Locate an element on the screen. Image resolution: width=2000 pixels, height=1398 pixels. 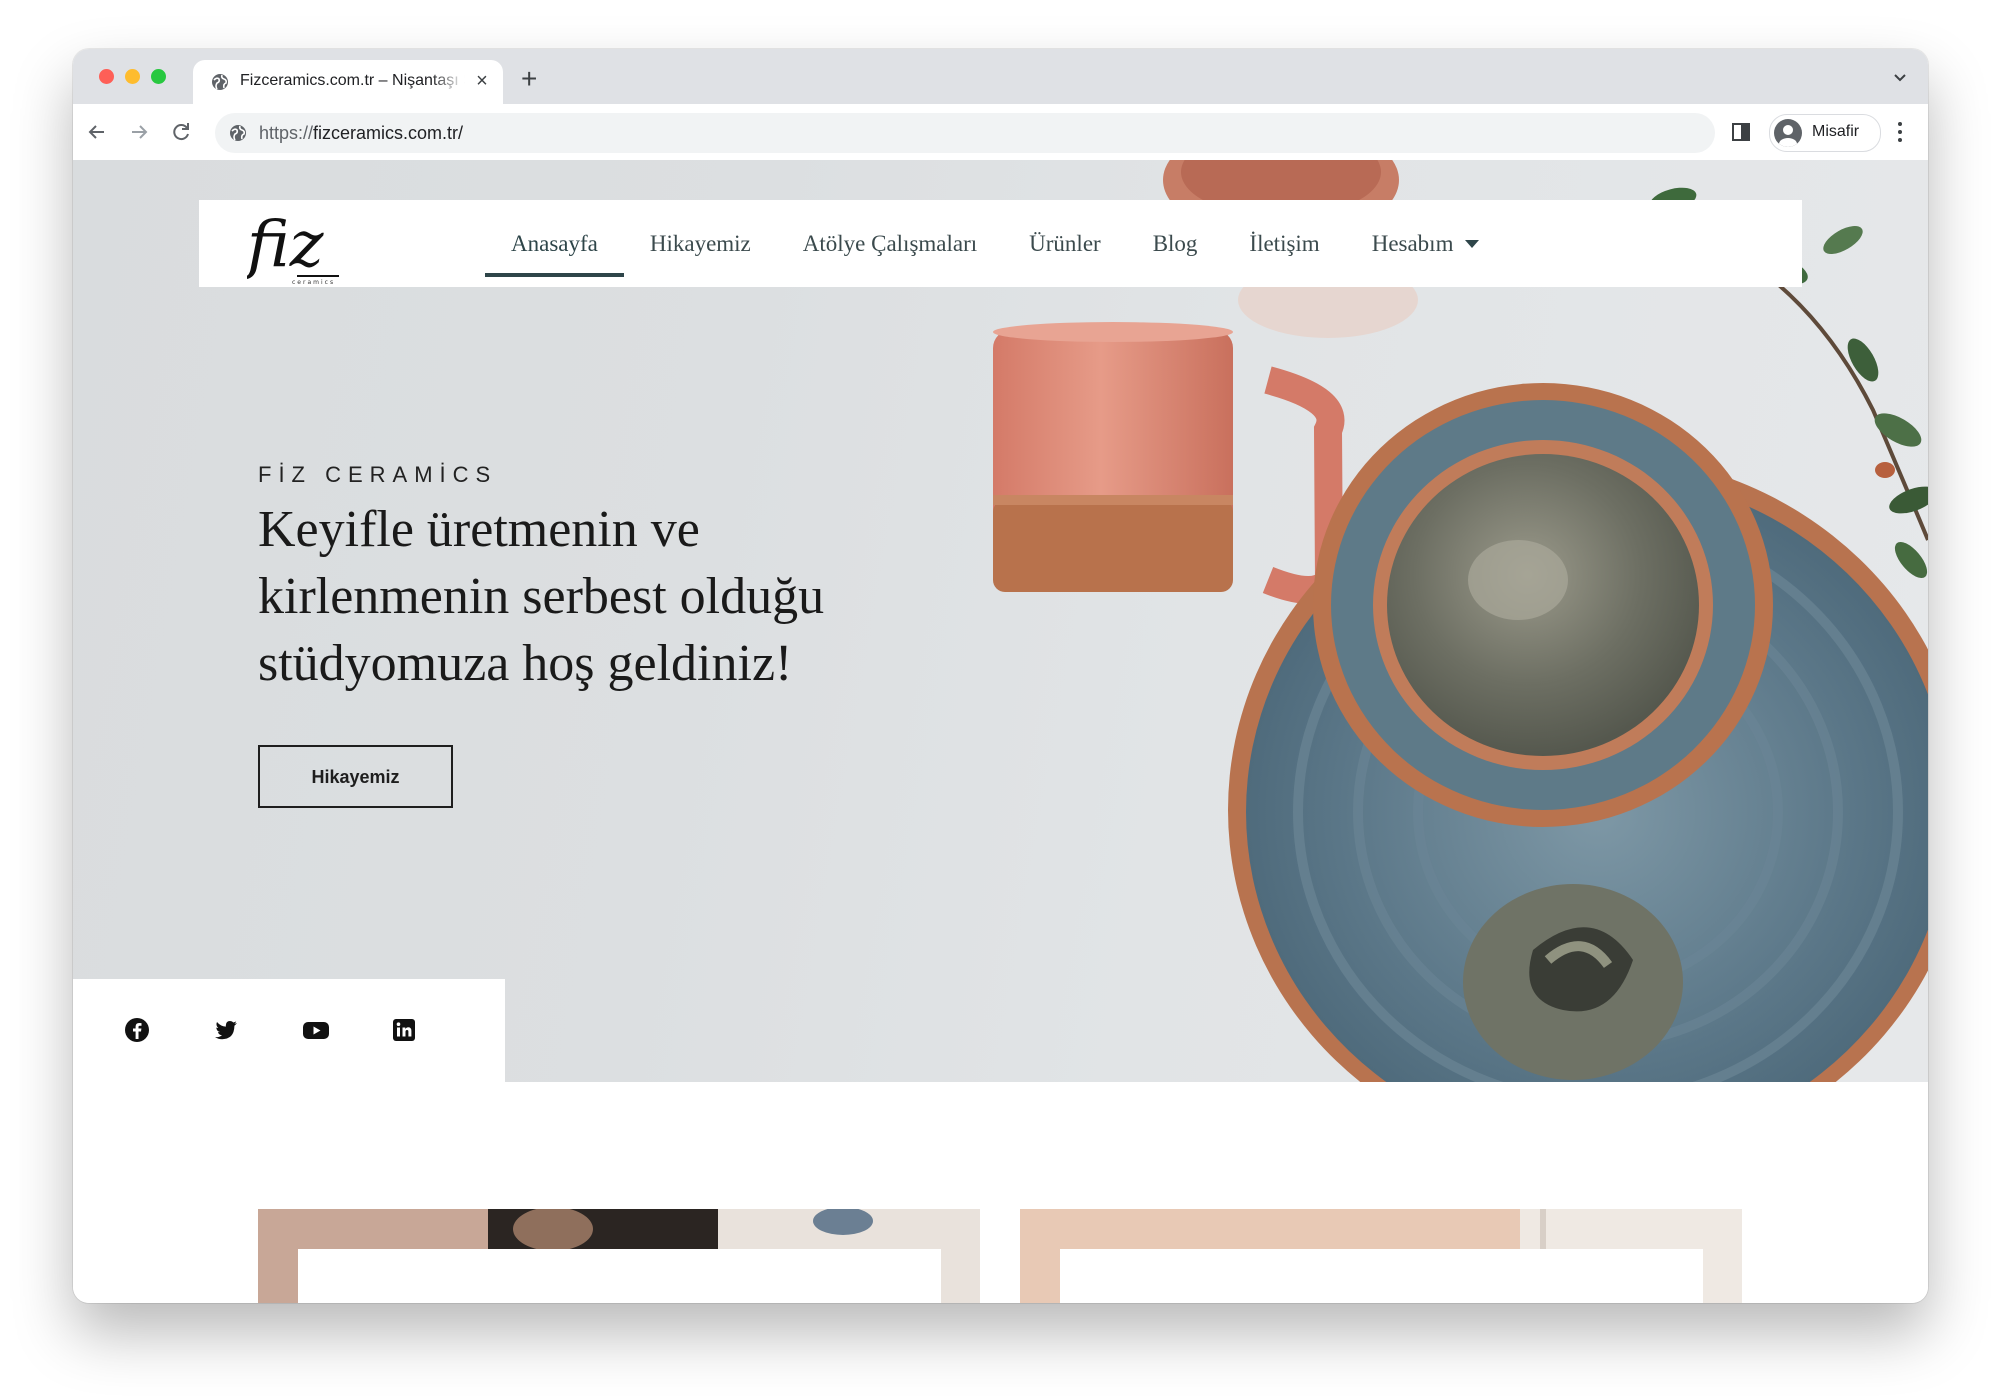
nav-item-urunler: Ürünler is located at coordinates (1065, 243).